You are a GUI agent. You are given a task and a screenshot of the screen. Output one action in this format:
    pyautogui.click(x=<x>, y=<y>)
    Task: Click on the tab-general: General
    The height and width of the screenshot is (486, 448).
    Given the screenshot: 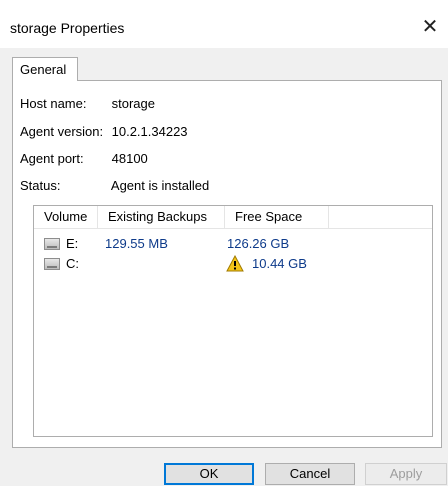 What is the action you would take?
    pyautogui.click(x=45, y=69)
    